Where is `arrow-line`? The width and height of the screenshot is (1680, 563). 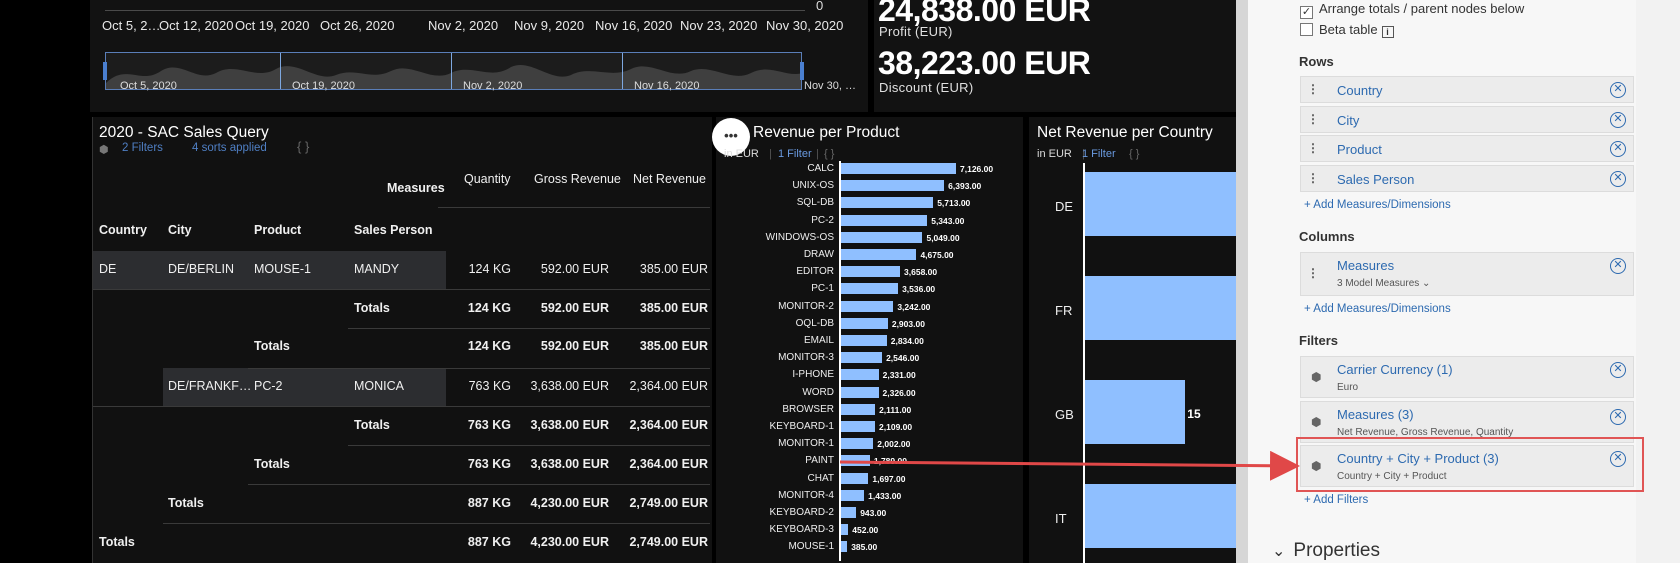 arrow-line is located at coordinates (1069, 465).